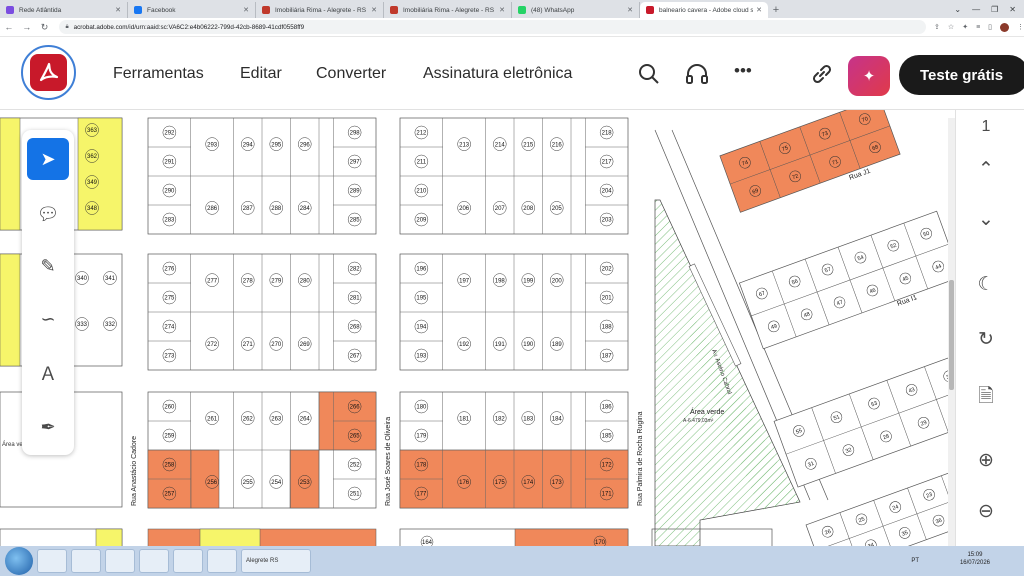 The image size is (1024, 576). What do you see at coordinates (557, 145) in the screenshot?
I see `lot-number: 216` at bounding box center [557, 145].